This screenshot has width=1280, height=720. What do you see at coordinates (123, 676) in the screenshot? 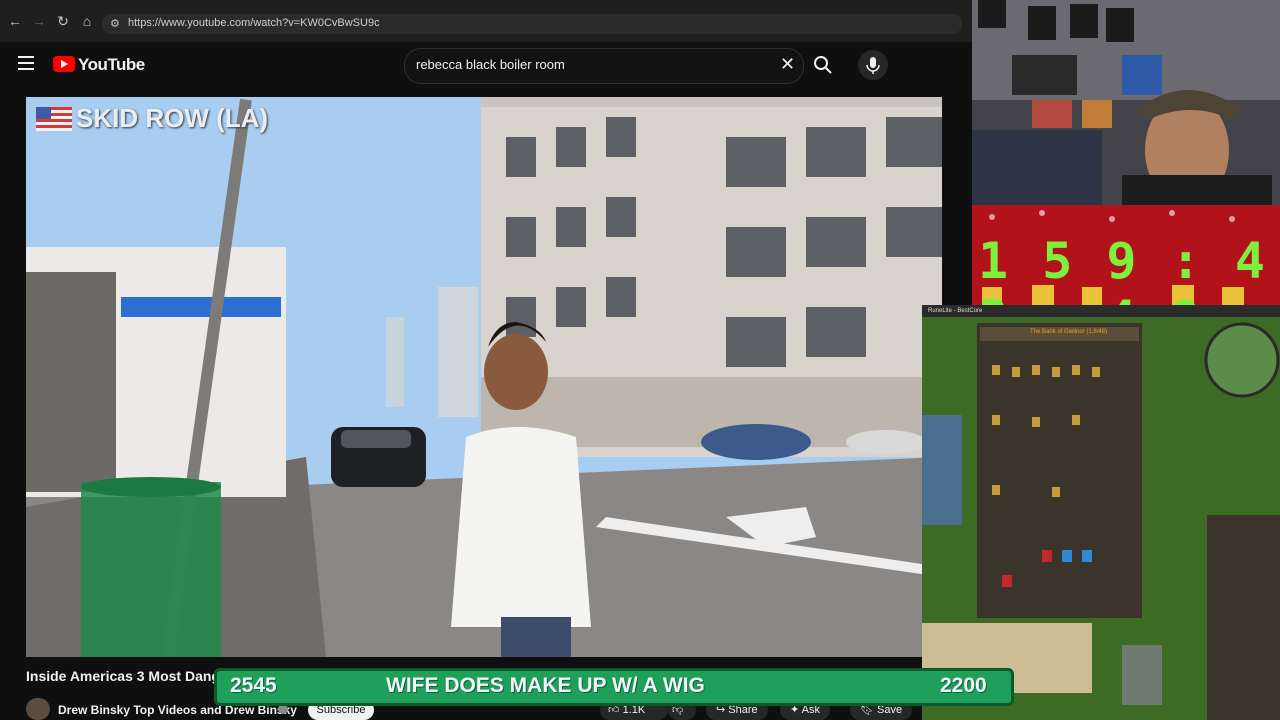
I see `video-title: Inside Americas 3 Most Dang` at bounding box center [123, 676].